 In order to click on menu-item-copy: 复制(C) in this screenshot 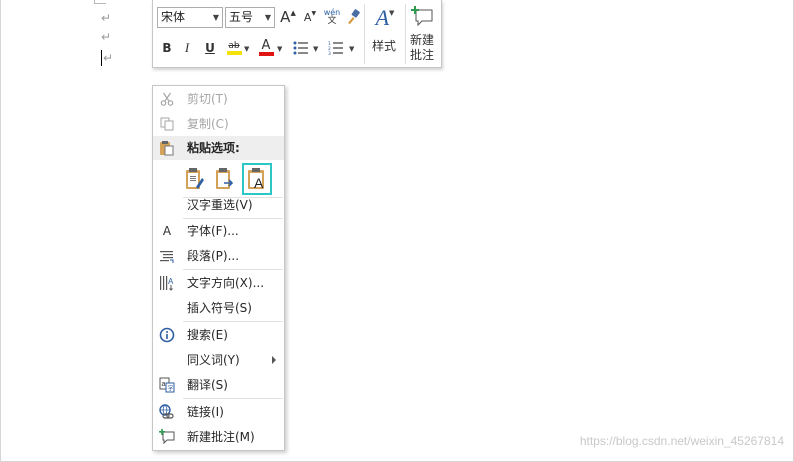, I will do `click(218, 124)`.